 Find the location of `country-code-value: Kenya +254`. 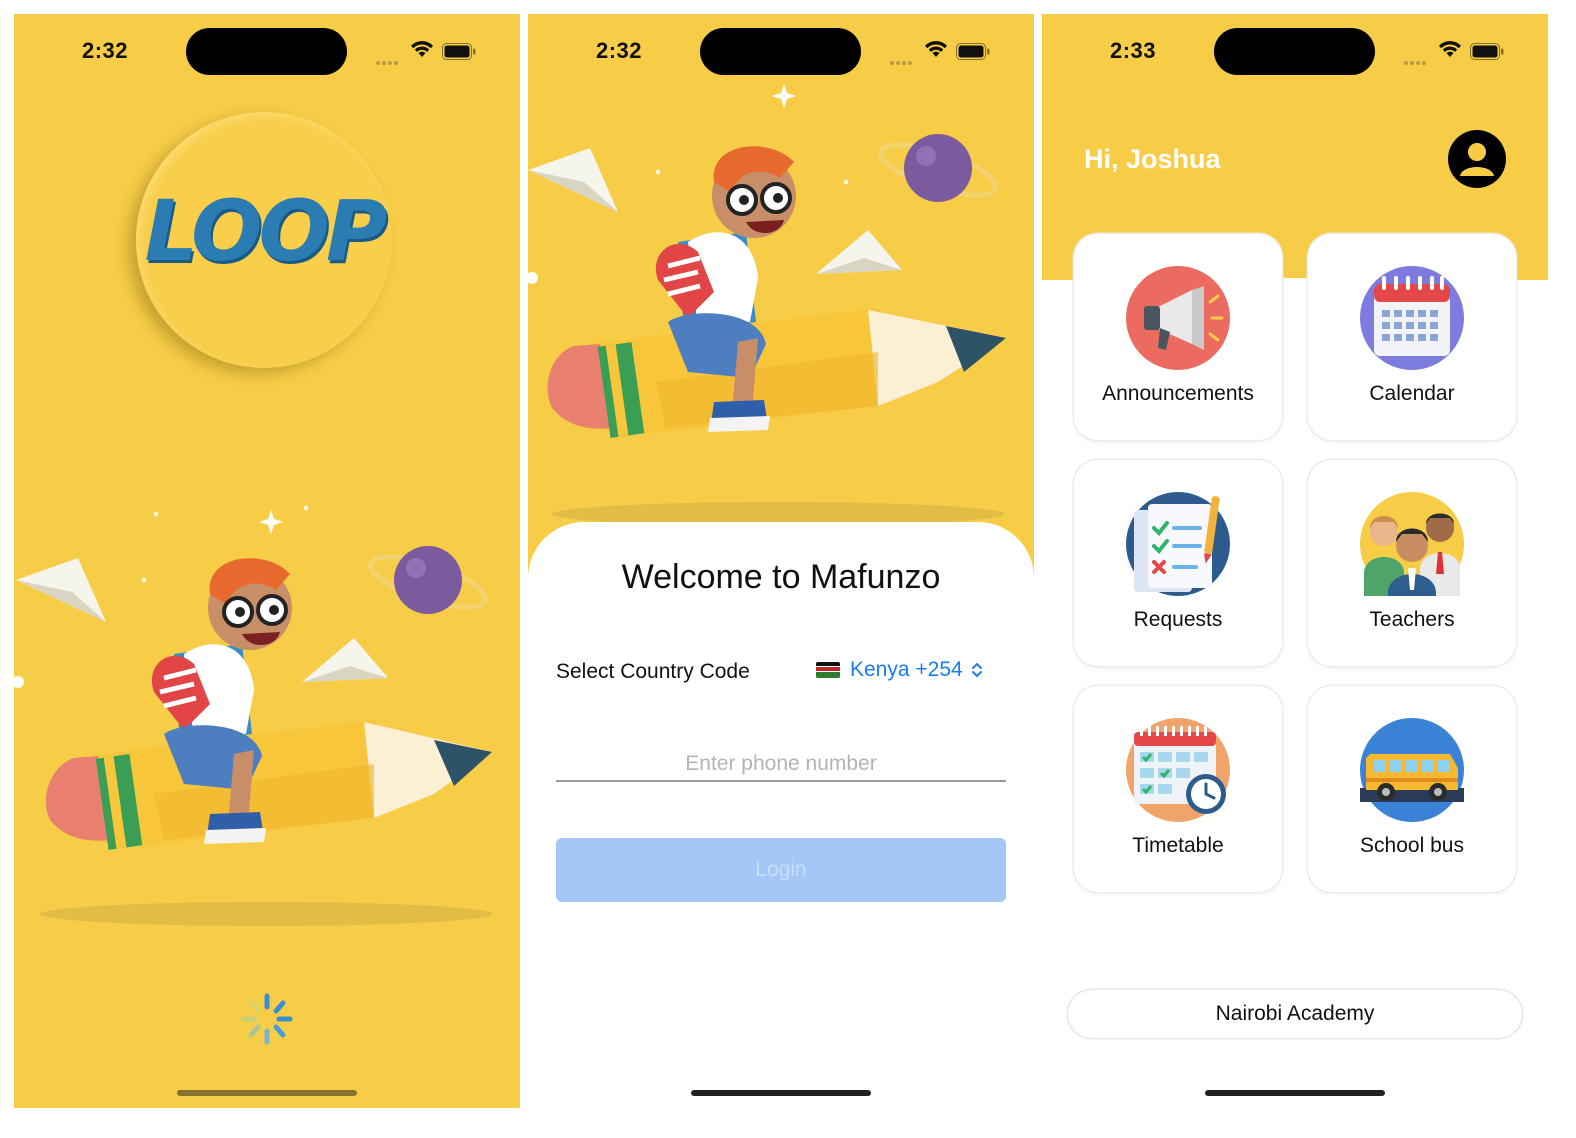

country-code-value: Kenya +254 is located at coordinates (906, 669).